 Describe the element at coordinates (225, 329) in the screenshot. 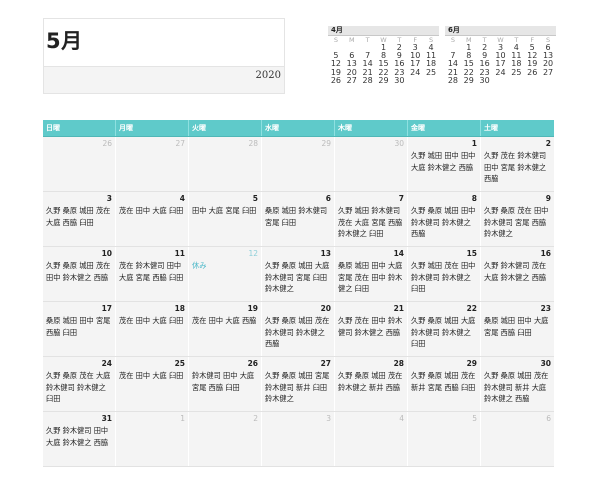

I see `calendar-day-cell: 19 茂在 田中 大庭 西脇` at that location.